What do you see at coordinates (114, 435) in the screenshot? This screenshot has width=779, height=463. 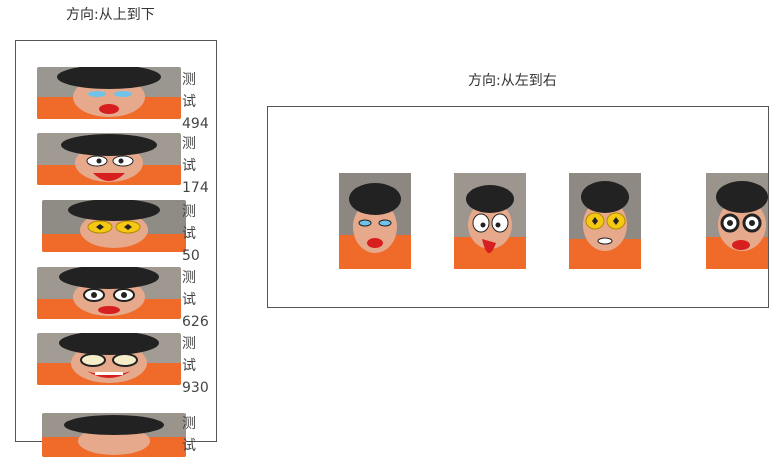 I see `photo-face-partial` at bounding box center [114, 435].